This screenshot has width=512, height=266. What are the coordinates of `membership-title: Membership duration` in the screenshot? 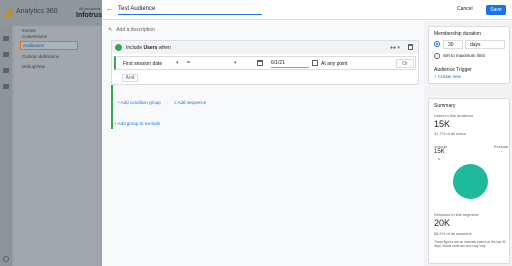 It's located at (457, 34).